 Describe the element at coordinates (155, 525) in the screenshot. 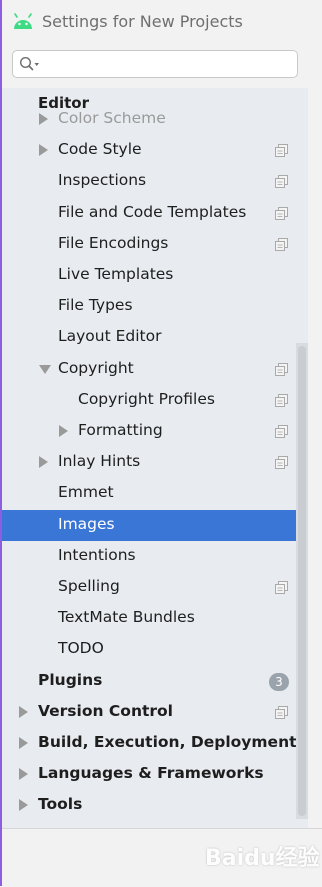

I see `tree-item-images: Images` at that location.